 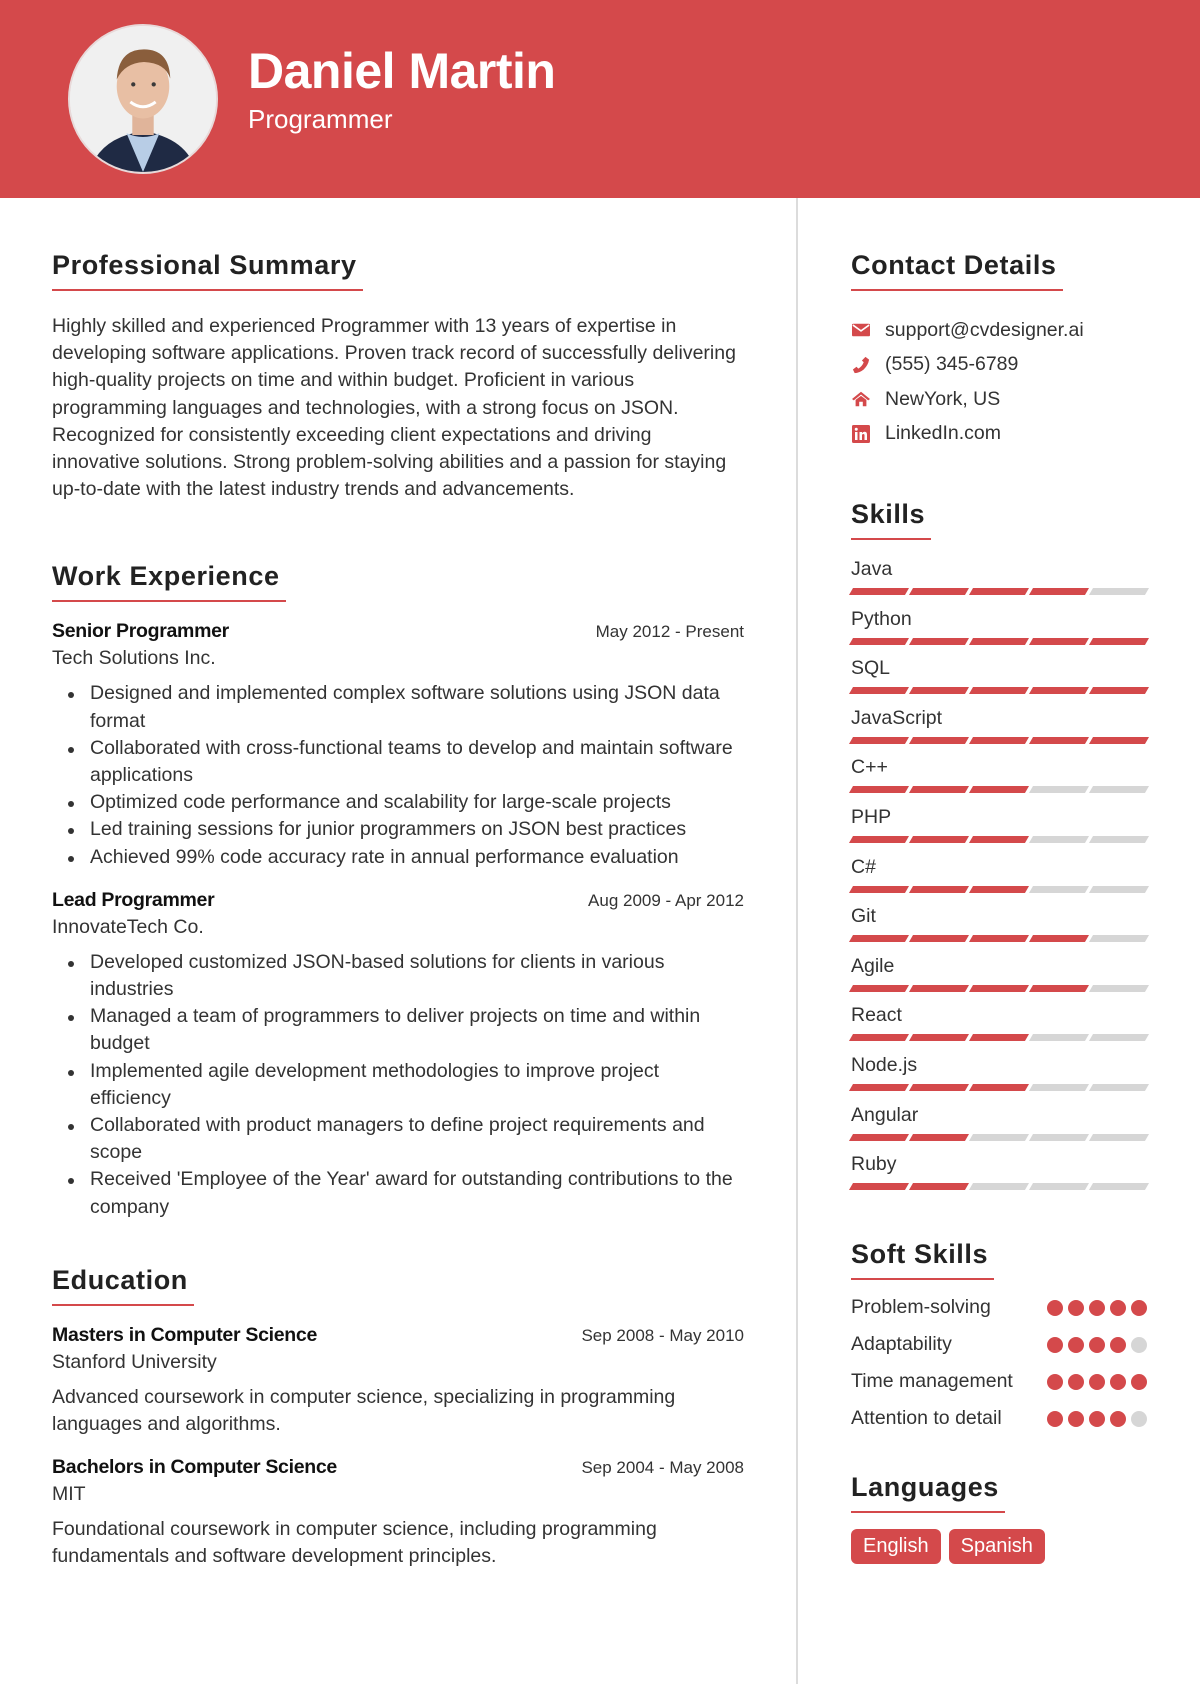 I want to click on soft-skill-name: Problem-solving, so click(x=921, y=1306).